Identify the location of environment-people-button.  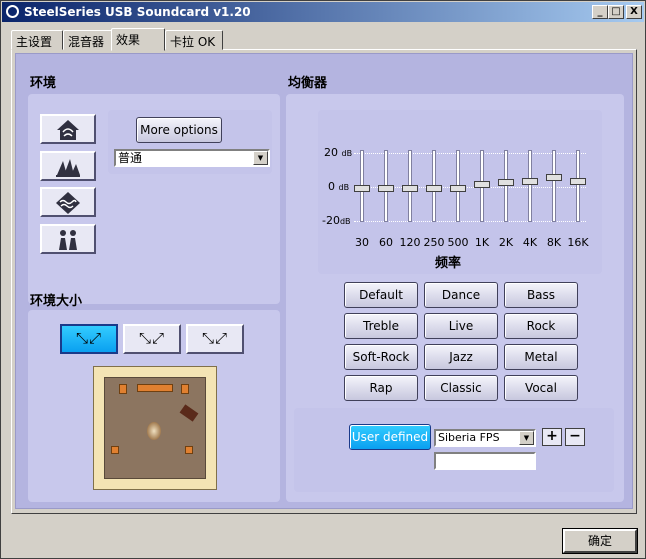
(68, 239).